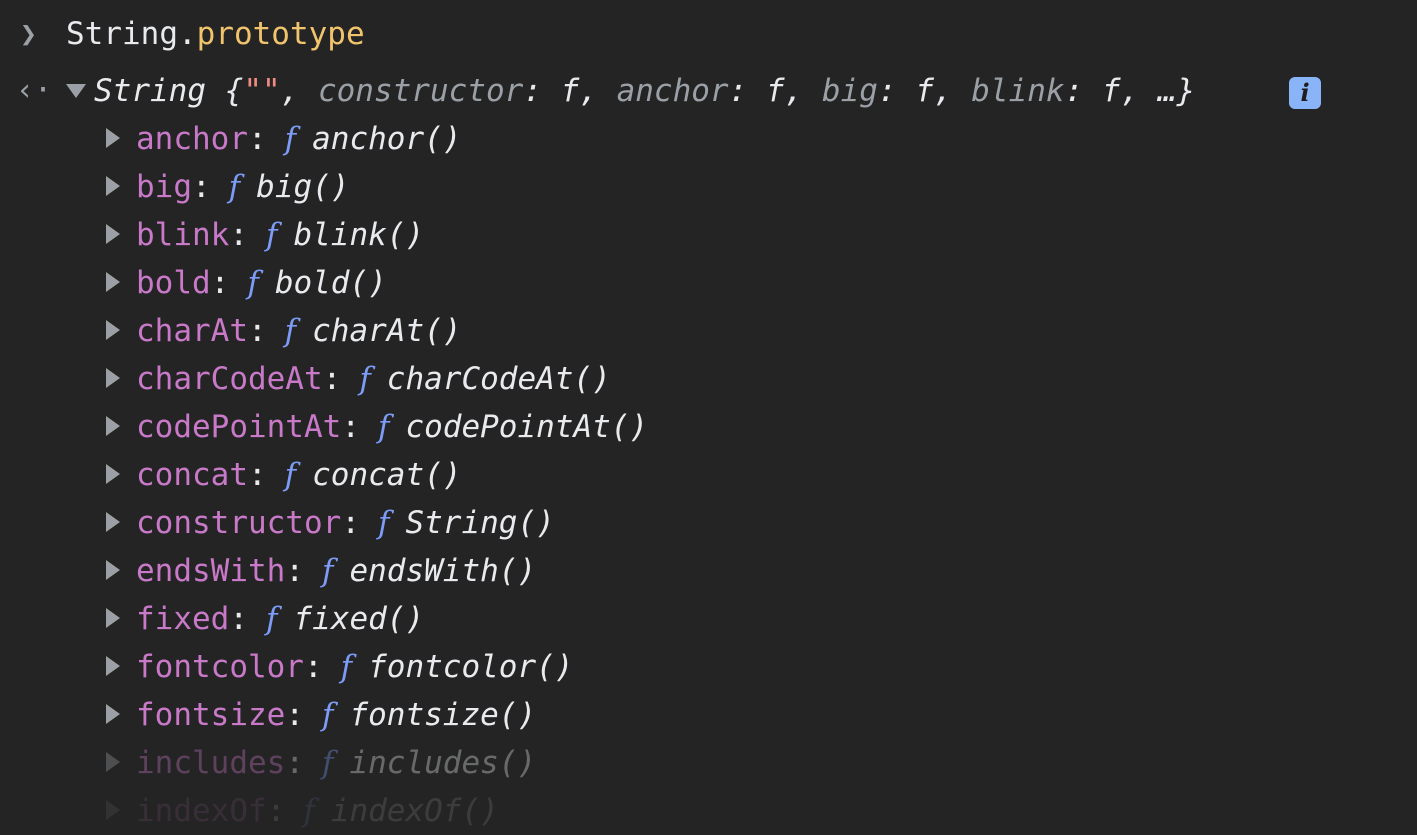  Describe the element at coordinates (1018, 91) in the screenshot. I see `preview-key: blink` at that location.